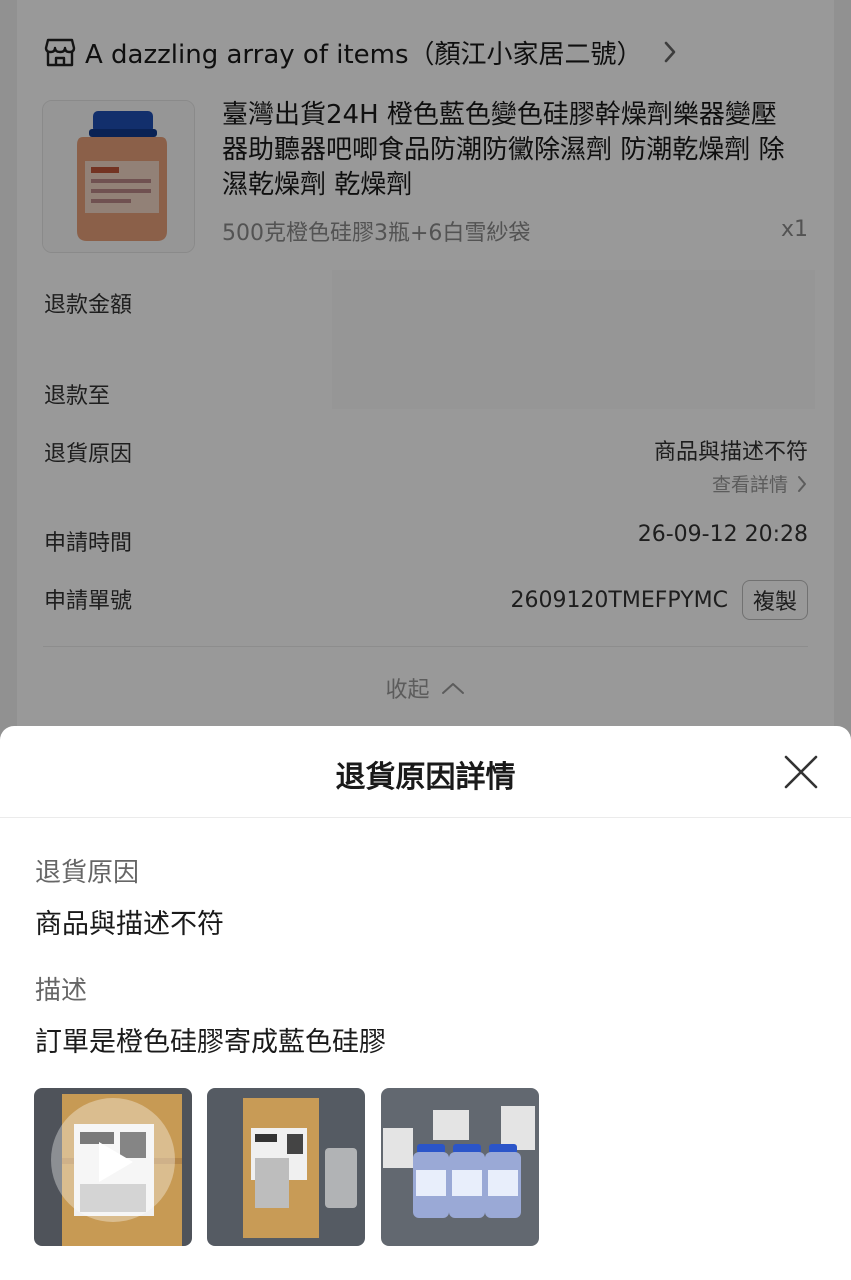 Image resolution: width=851 pixels, height=1280 pixels. I want to click on description-text: 訂單是橙色硅膠寄成藍色硅膠, so click(210, 1042).